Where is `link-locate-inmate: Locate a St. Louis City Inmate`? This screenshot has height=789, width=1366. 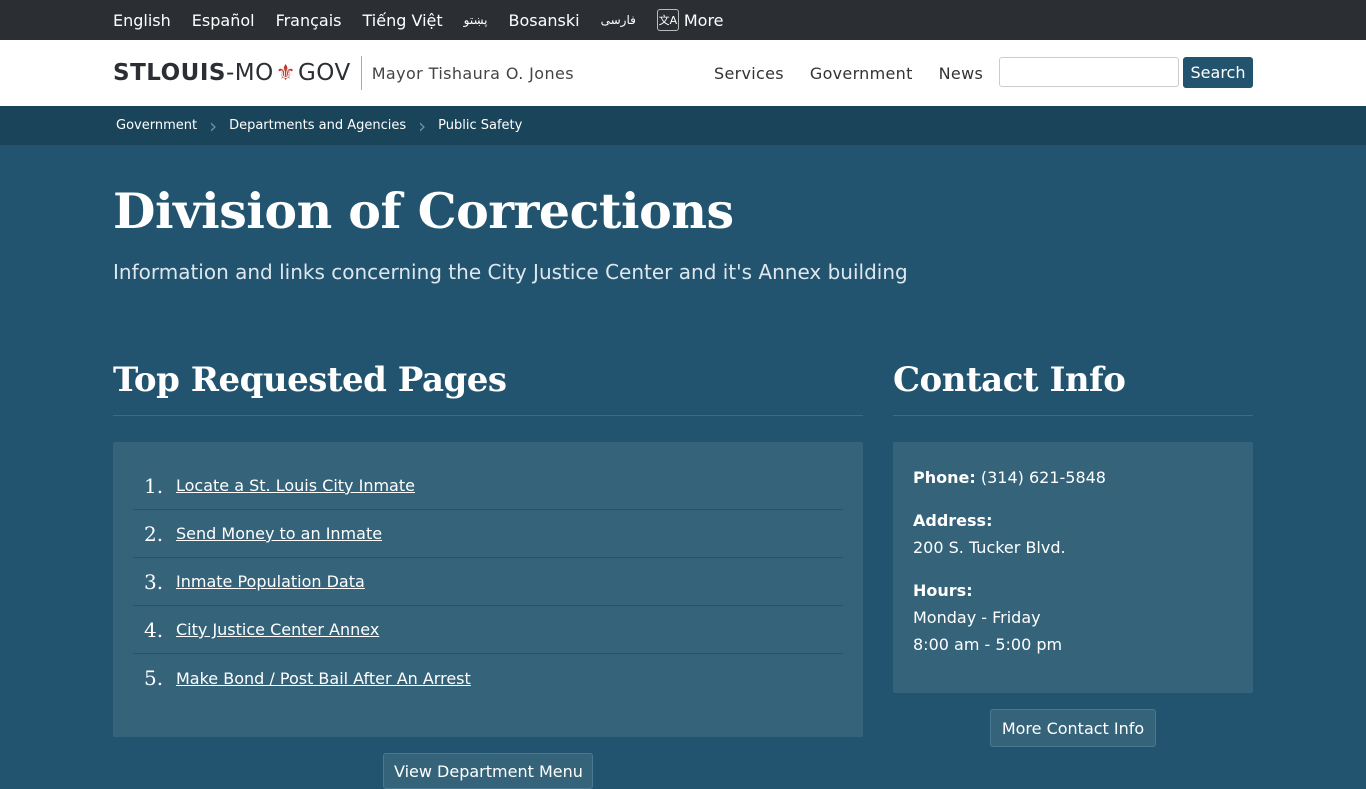 link-locate-inmate: Locate a St. Louis City Inmate is located at coordinates (295, 485).